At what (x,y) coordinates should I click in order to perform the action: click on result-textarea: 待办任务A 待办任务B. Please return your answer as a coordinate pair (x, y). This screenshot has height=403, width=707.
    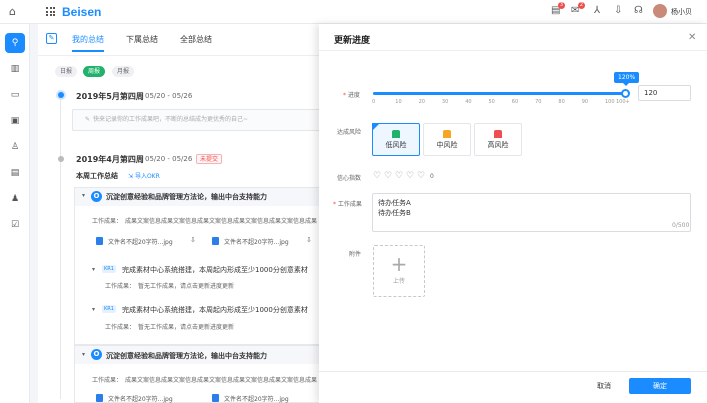
    Looking at the image, I should click on (531, 212).